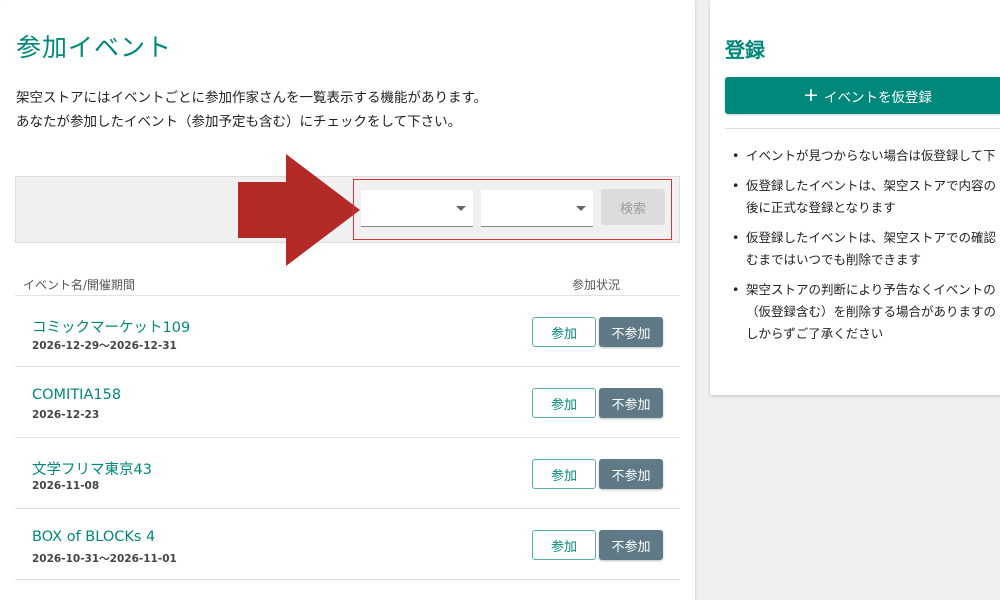 The width and height of the screenshot is (1000, 600). Describe the element at coordinates (94, 47) in the screenshot. I see `page-title: 参加イベント` at that location.